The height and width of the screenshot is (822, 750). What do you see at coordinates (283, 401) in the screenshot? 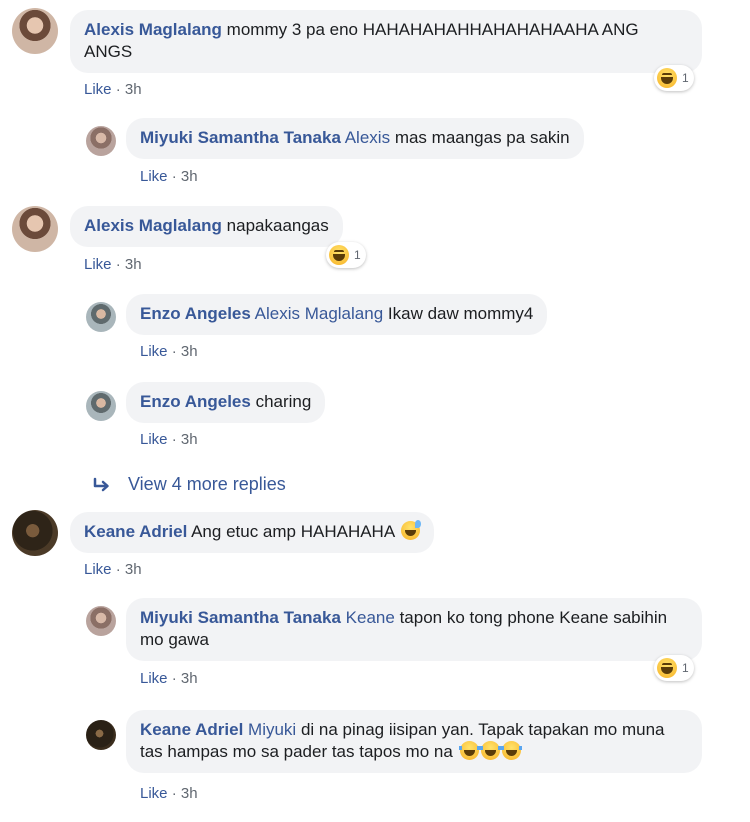
I see `comment-text: charing` at bounding box center [283, 401].